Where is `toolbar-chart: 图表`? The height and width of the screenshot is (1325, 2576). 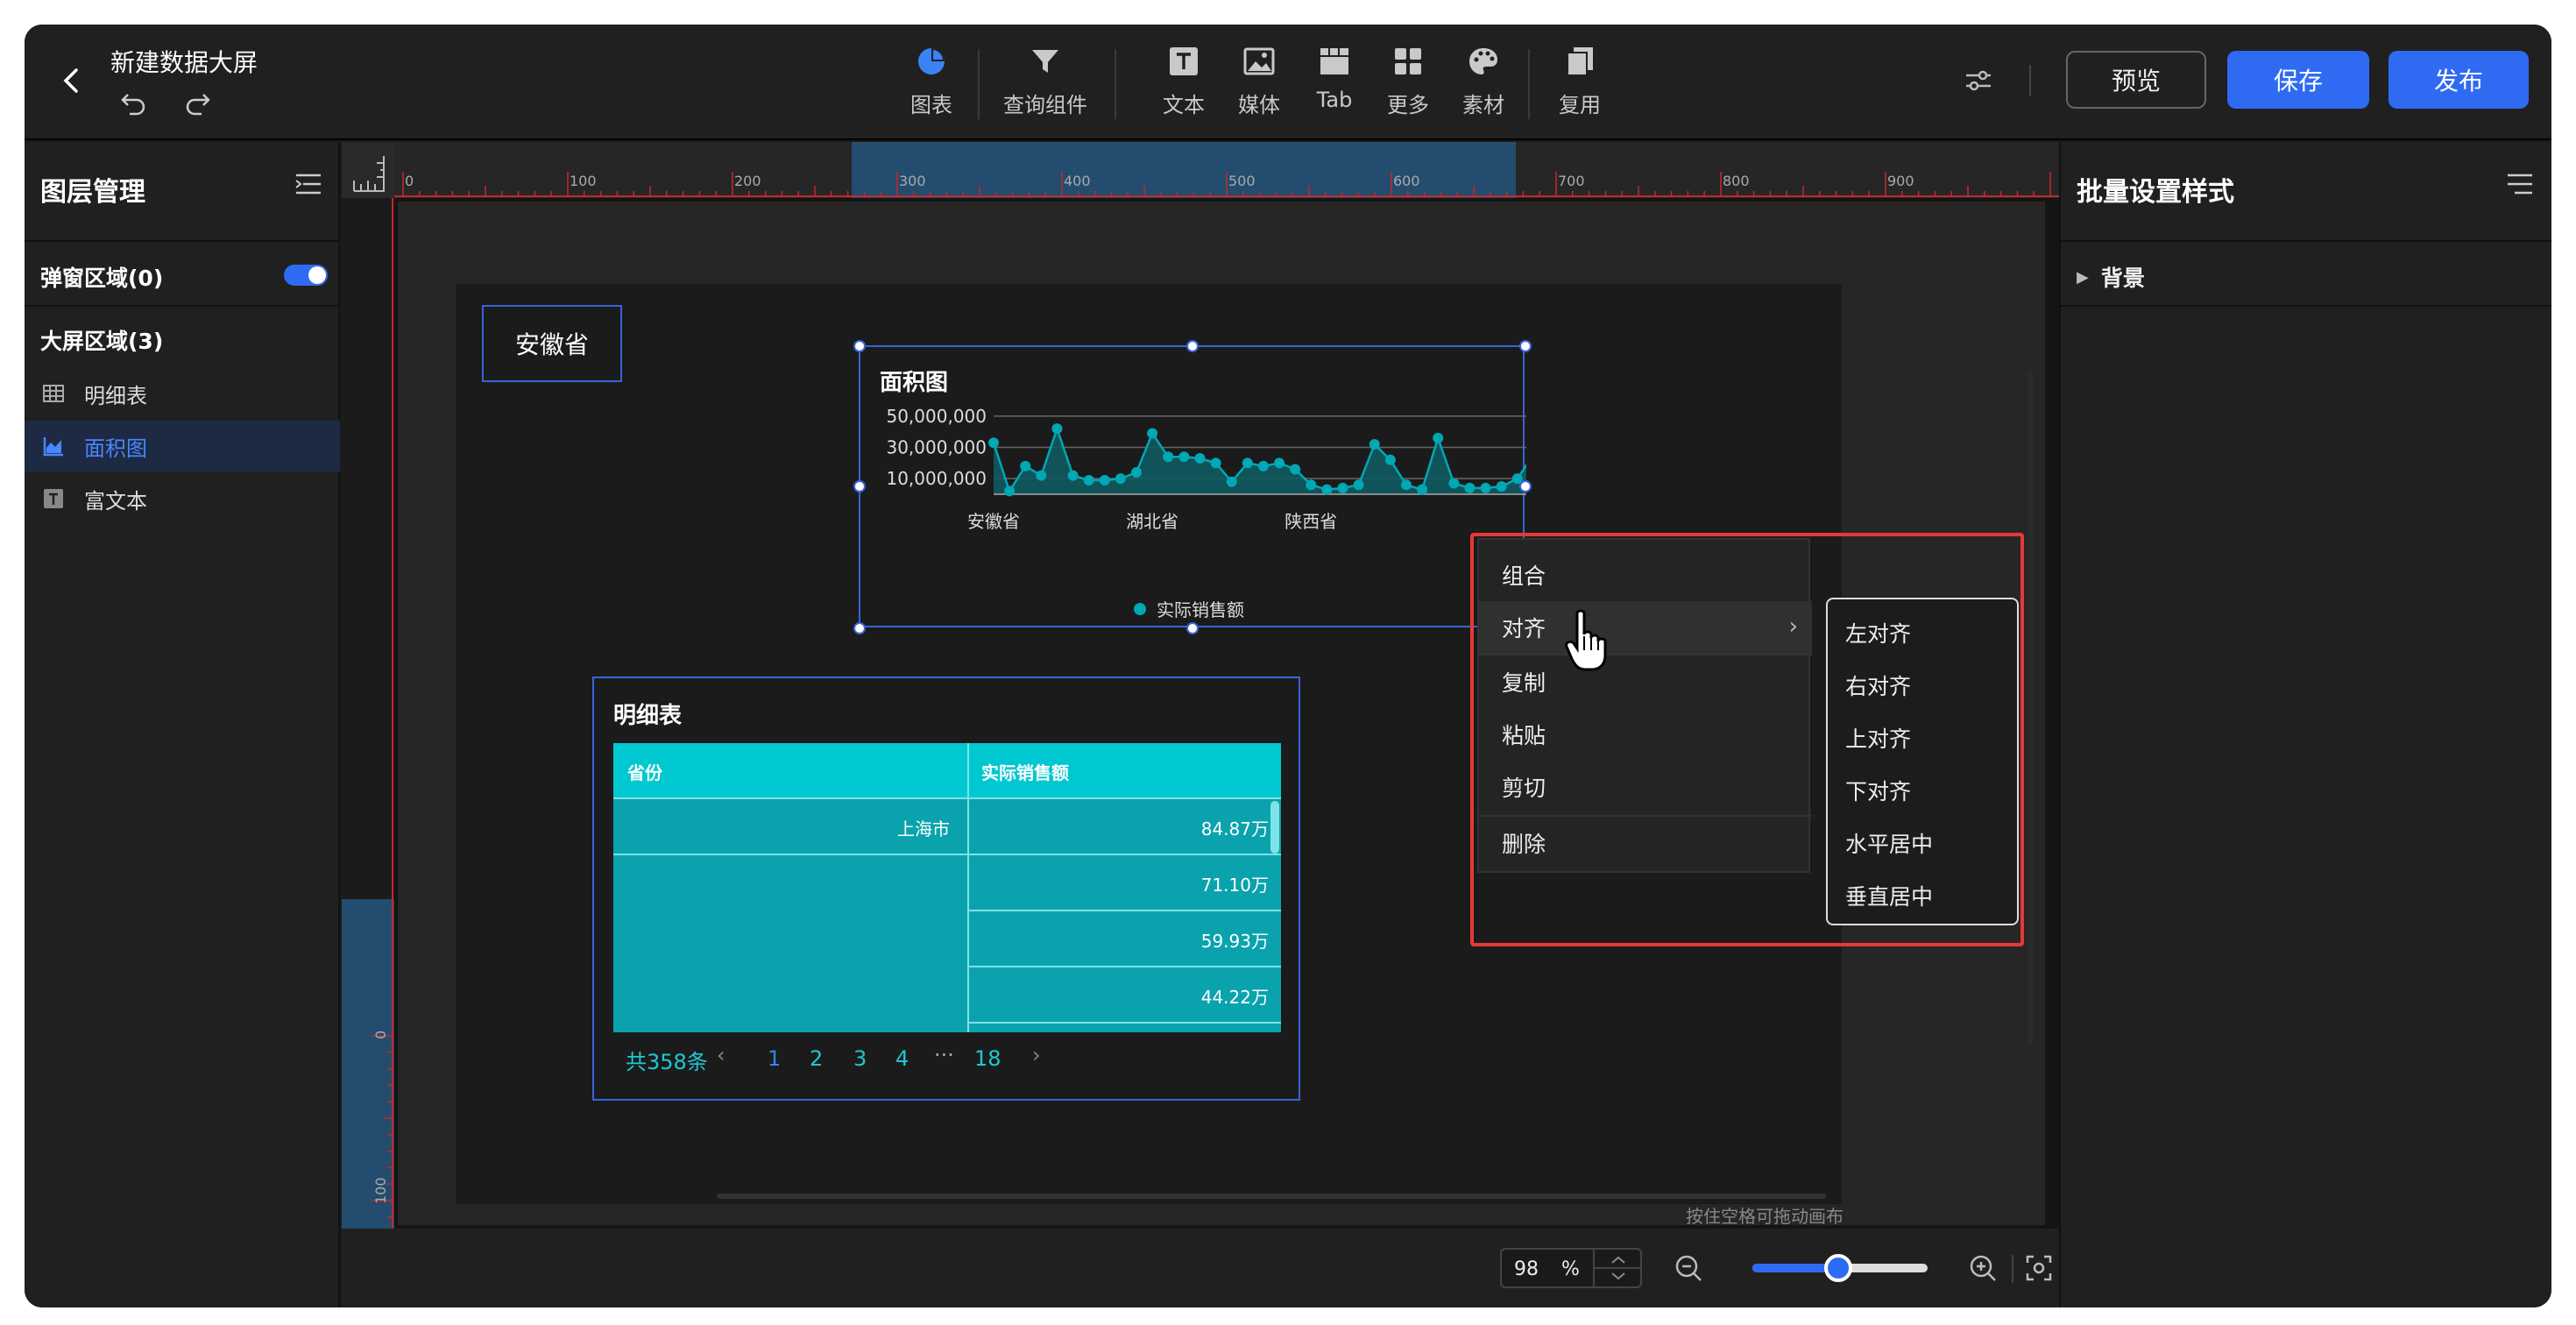 toolbar-chart: 图表 is located at coordinates (931, 87).